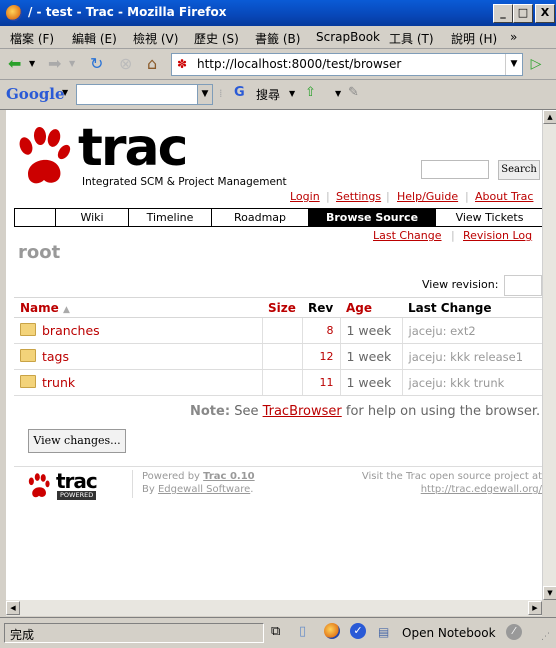  What do you see at coordinates (152, 64) in the screenshot?
I see `home-icon: ⌂` at bounding box center [152, 64].